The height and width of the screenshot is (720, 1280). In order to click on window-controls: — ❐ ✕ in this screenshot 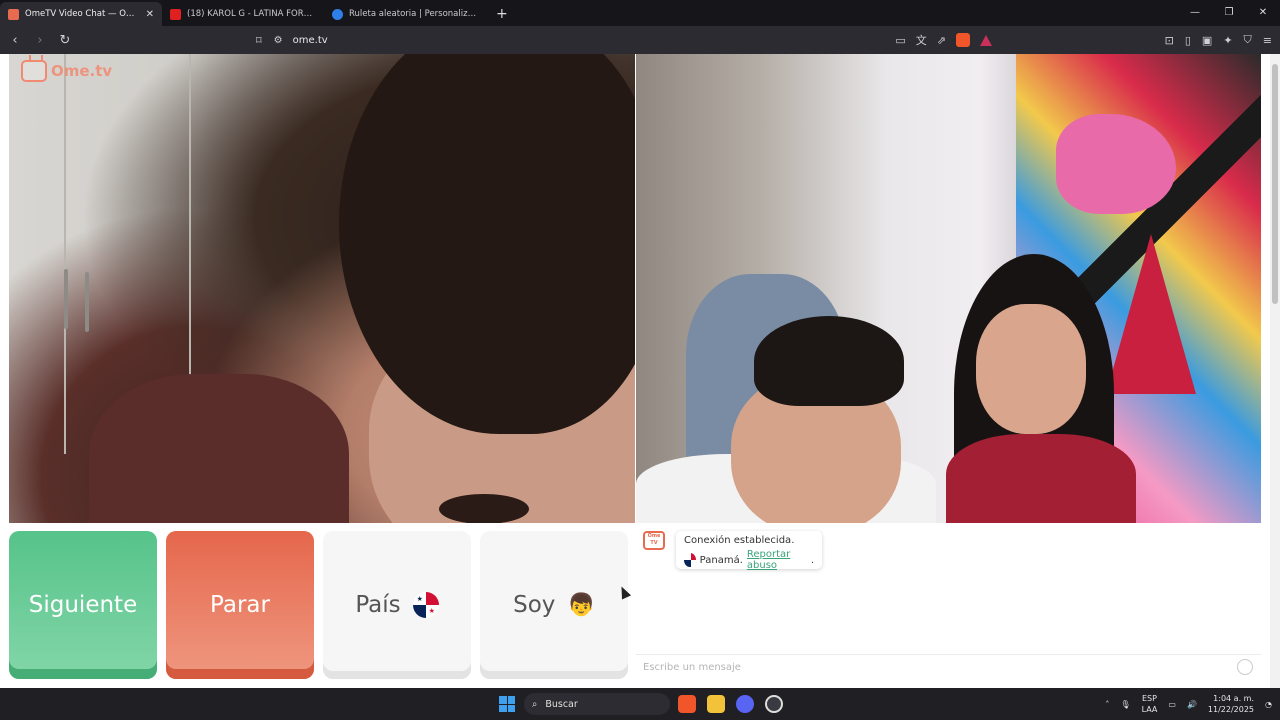, I will do `click(1229, 13)`.